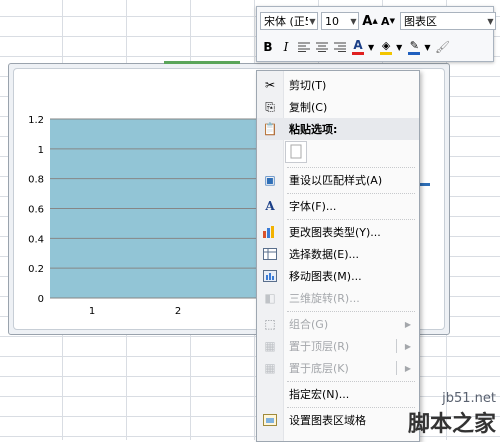 The image size is (500, 442). I want to click on align-left-icon, so click(304, 47).